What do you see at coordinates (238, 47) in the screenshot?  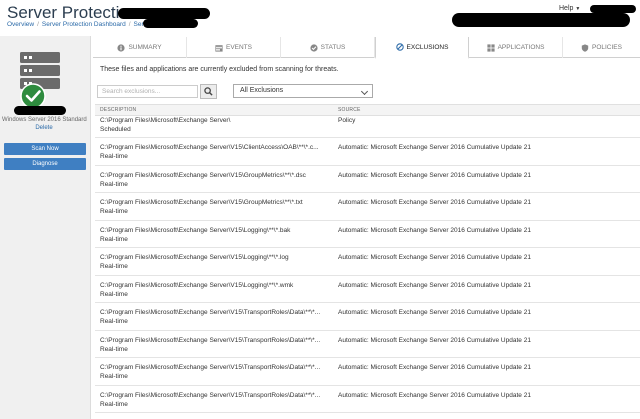 I see `tab-events-label: Events` at bounding box center [238, 47].